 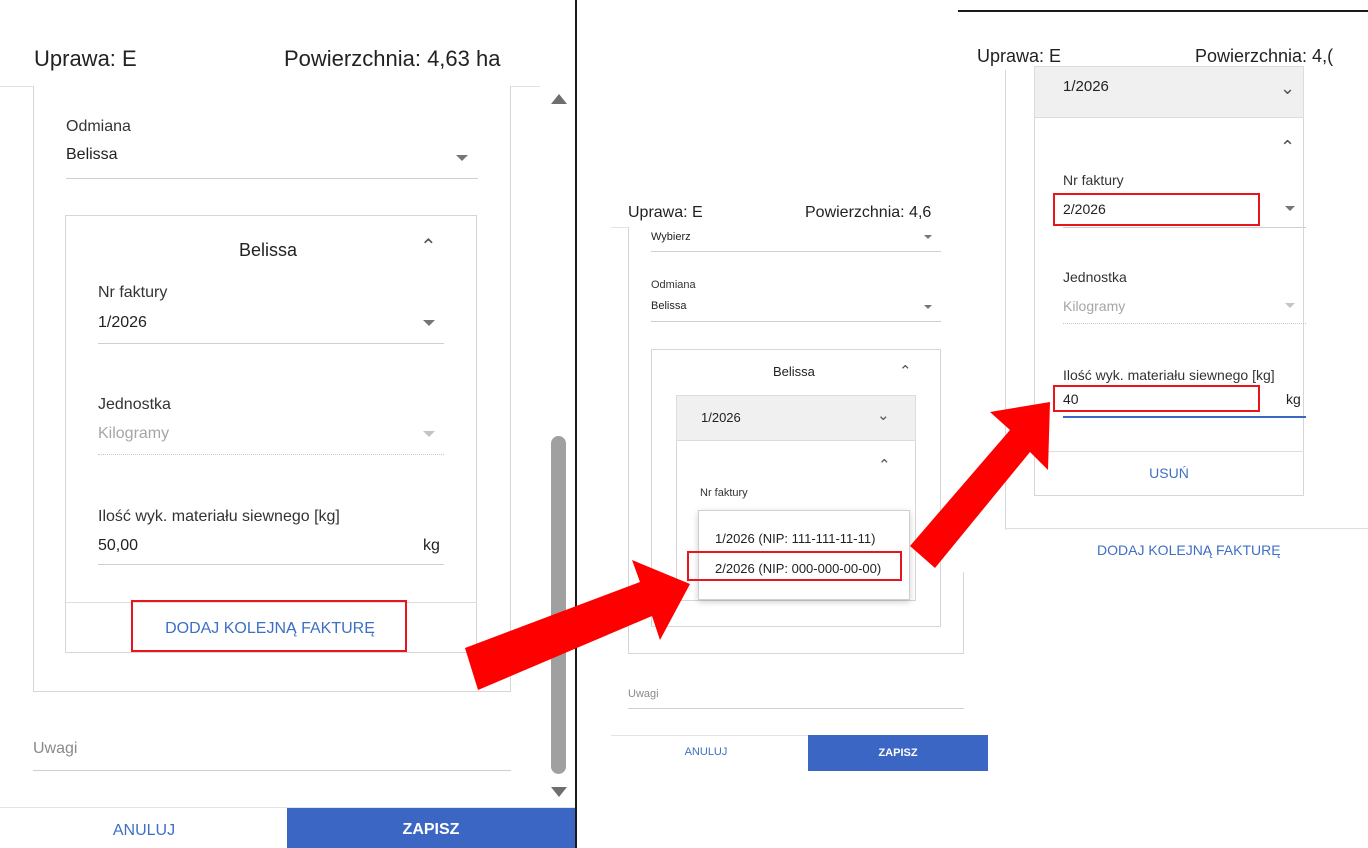 What do you see at coordinates (757, 546) in the screenshot?
I see `red-arrow-icon` at bounding box center [757, 546].